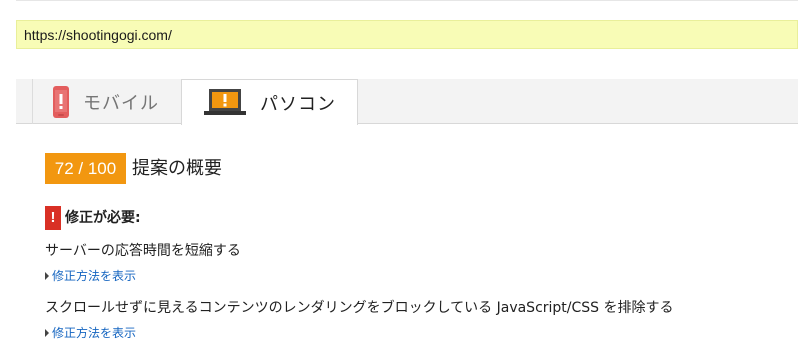 The width and height of the screenshot is (798, 364). I want to click on tab-desktop-label: パソコン, so click(298, 104).